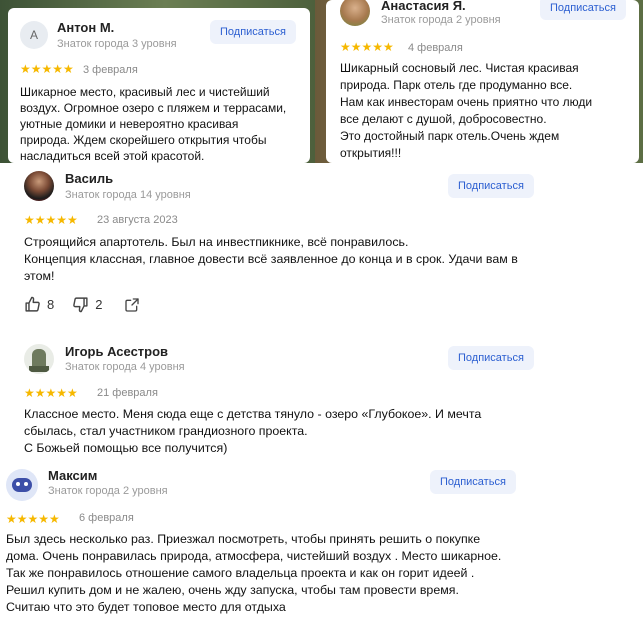 The width and height of the screenshot is (643, 625). Describe the element at coordinates (125, 367) in the screenshot. I see `reviewer-level: Знаток города 4 уровня` at that location.